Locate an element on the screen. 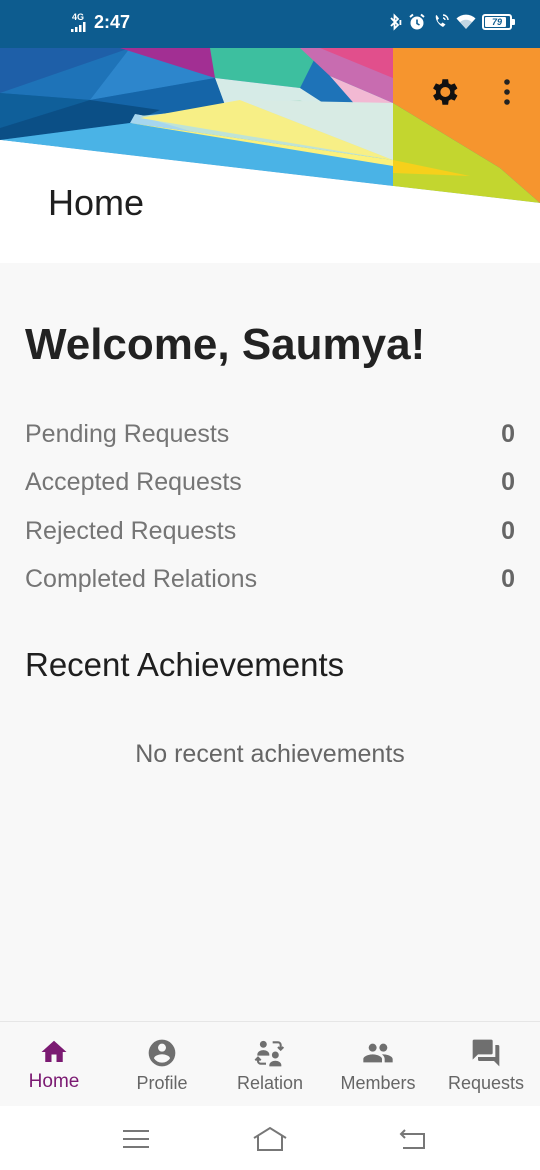  nav-item-relation: Relation is located at coordinates (270, 1064).